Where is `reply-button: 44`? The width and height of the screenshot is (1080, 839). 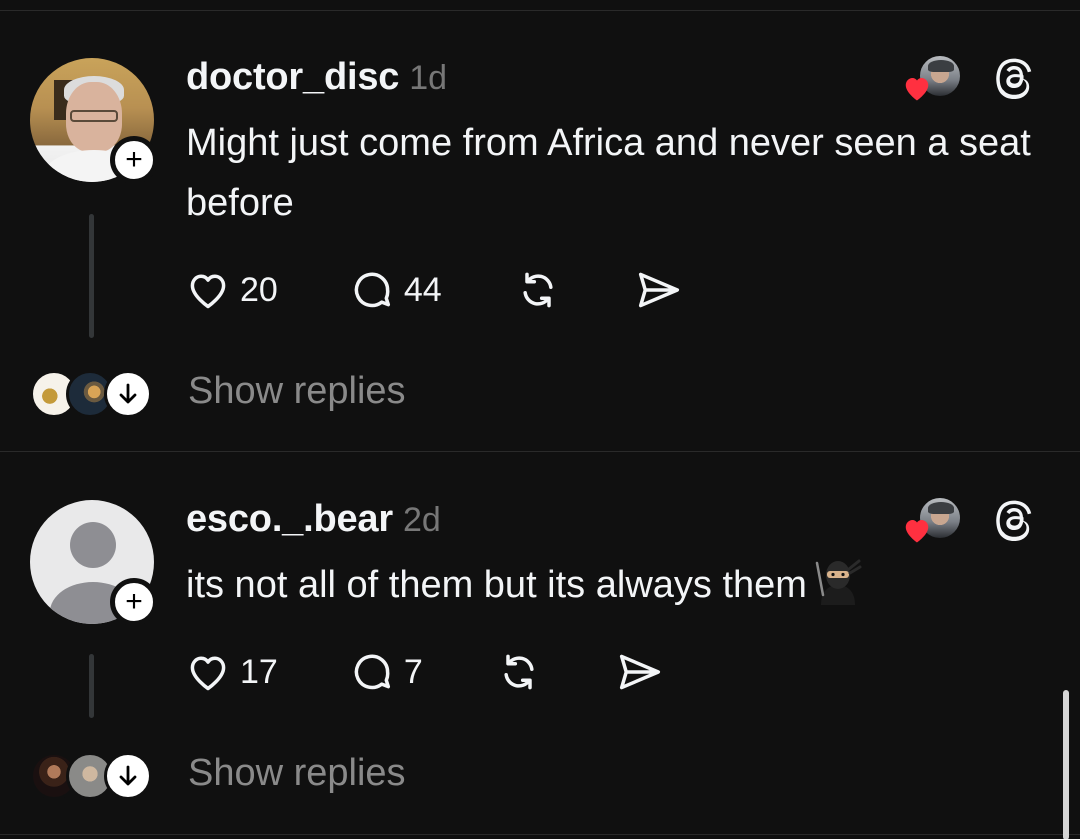
reply-button: 44 is located at coordinates (396, 290).